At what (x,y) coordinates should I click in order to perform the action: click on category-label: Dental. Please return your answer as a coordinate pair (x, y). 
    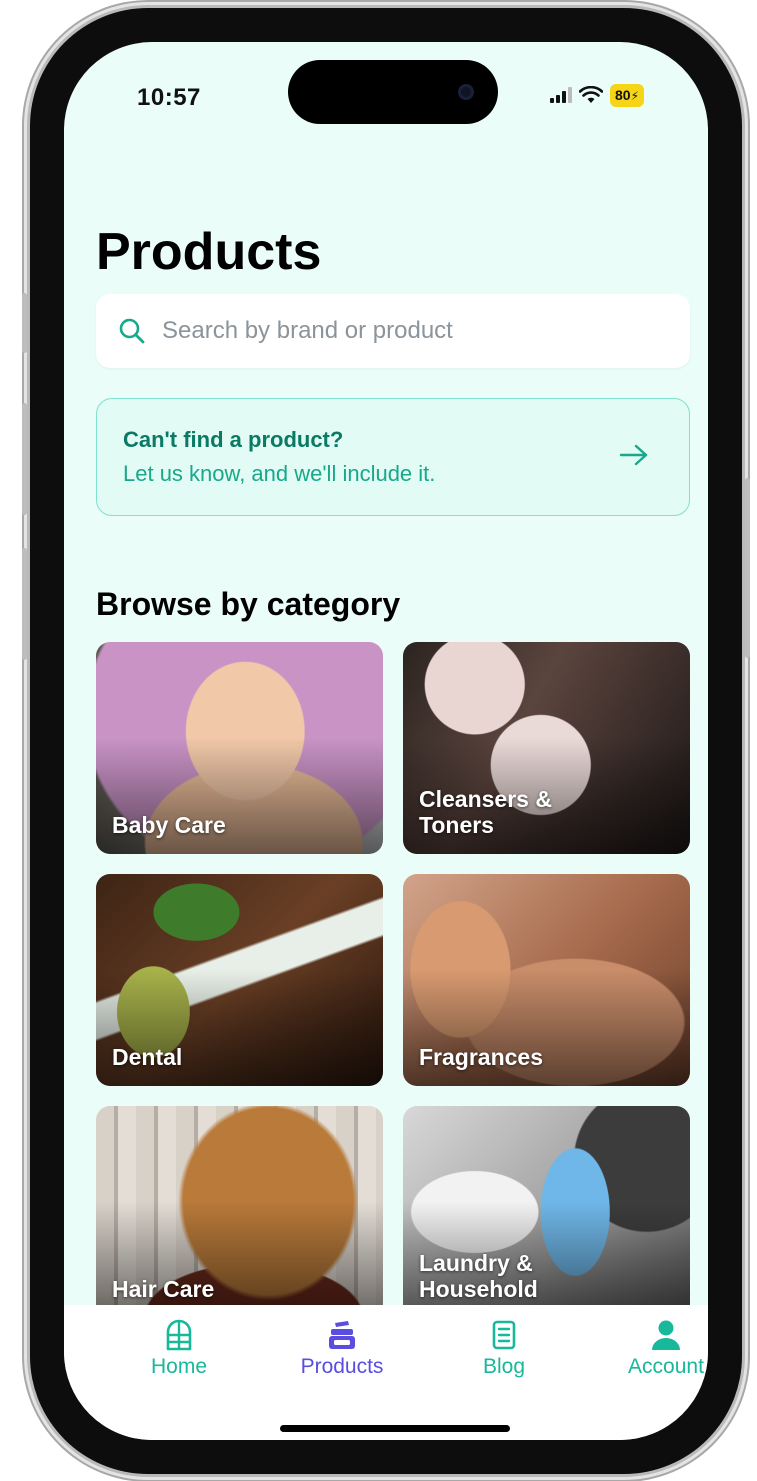
    Looking at the image, I should click on (147, 1057).